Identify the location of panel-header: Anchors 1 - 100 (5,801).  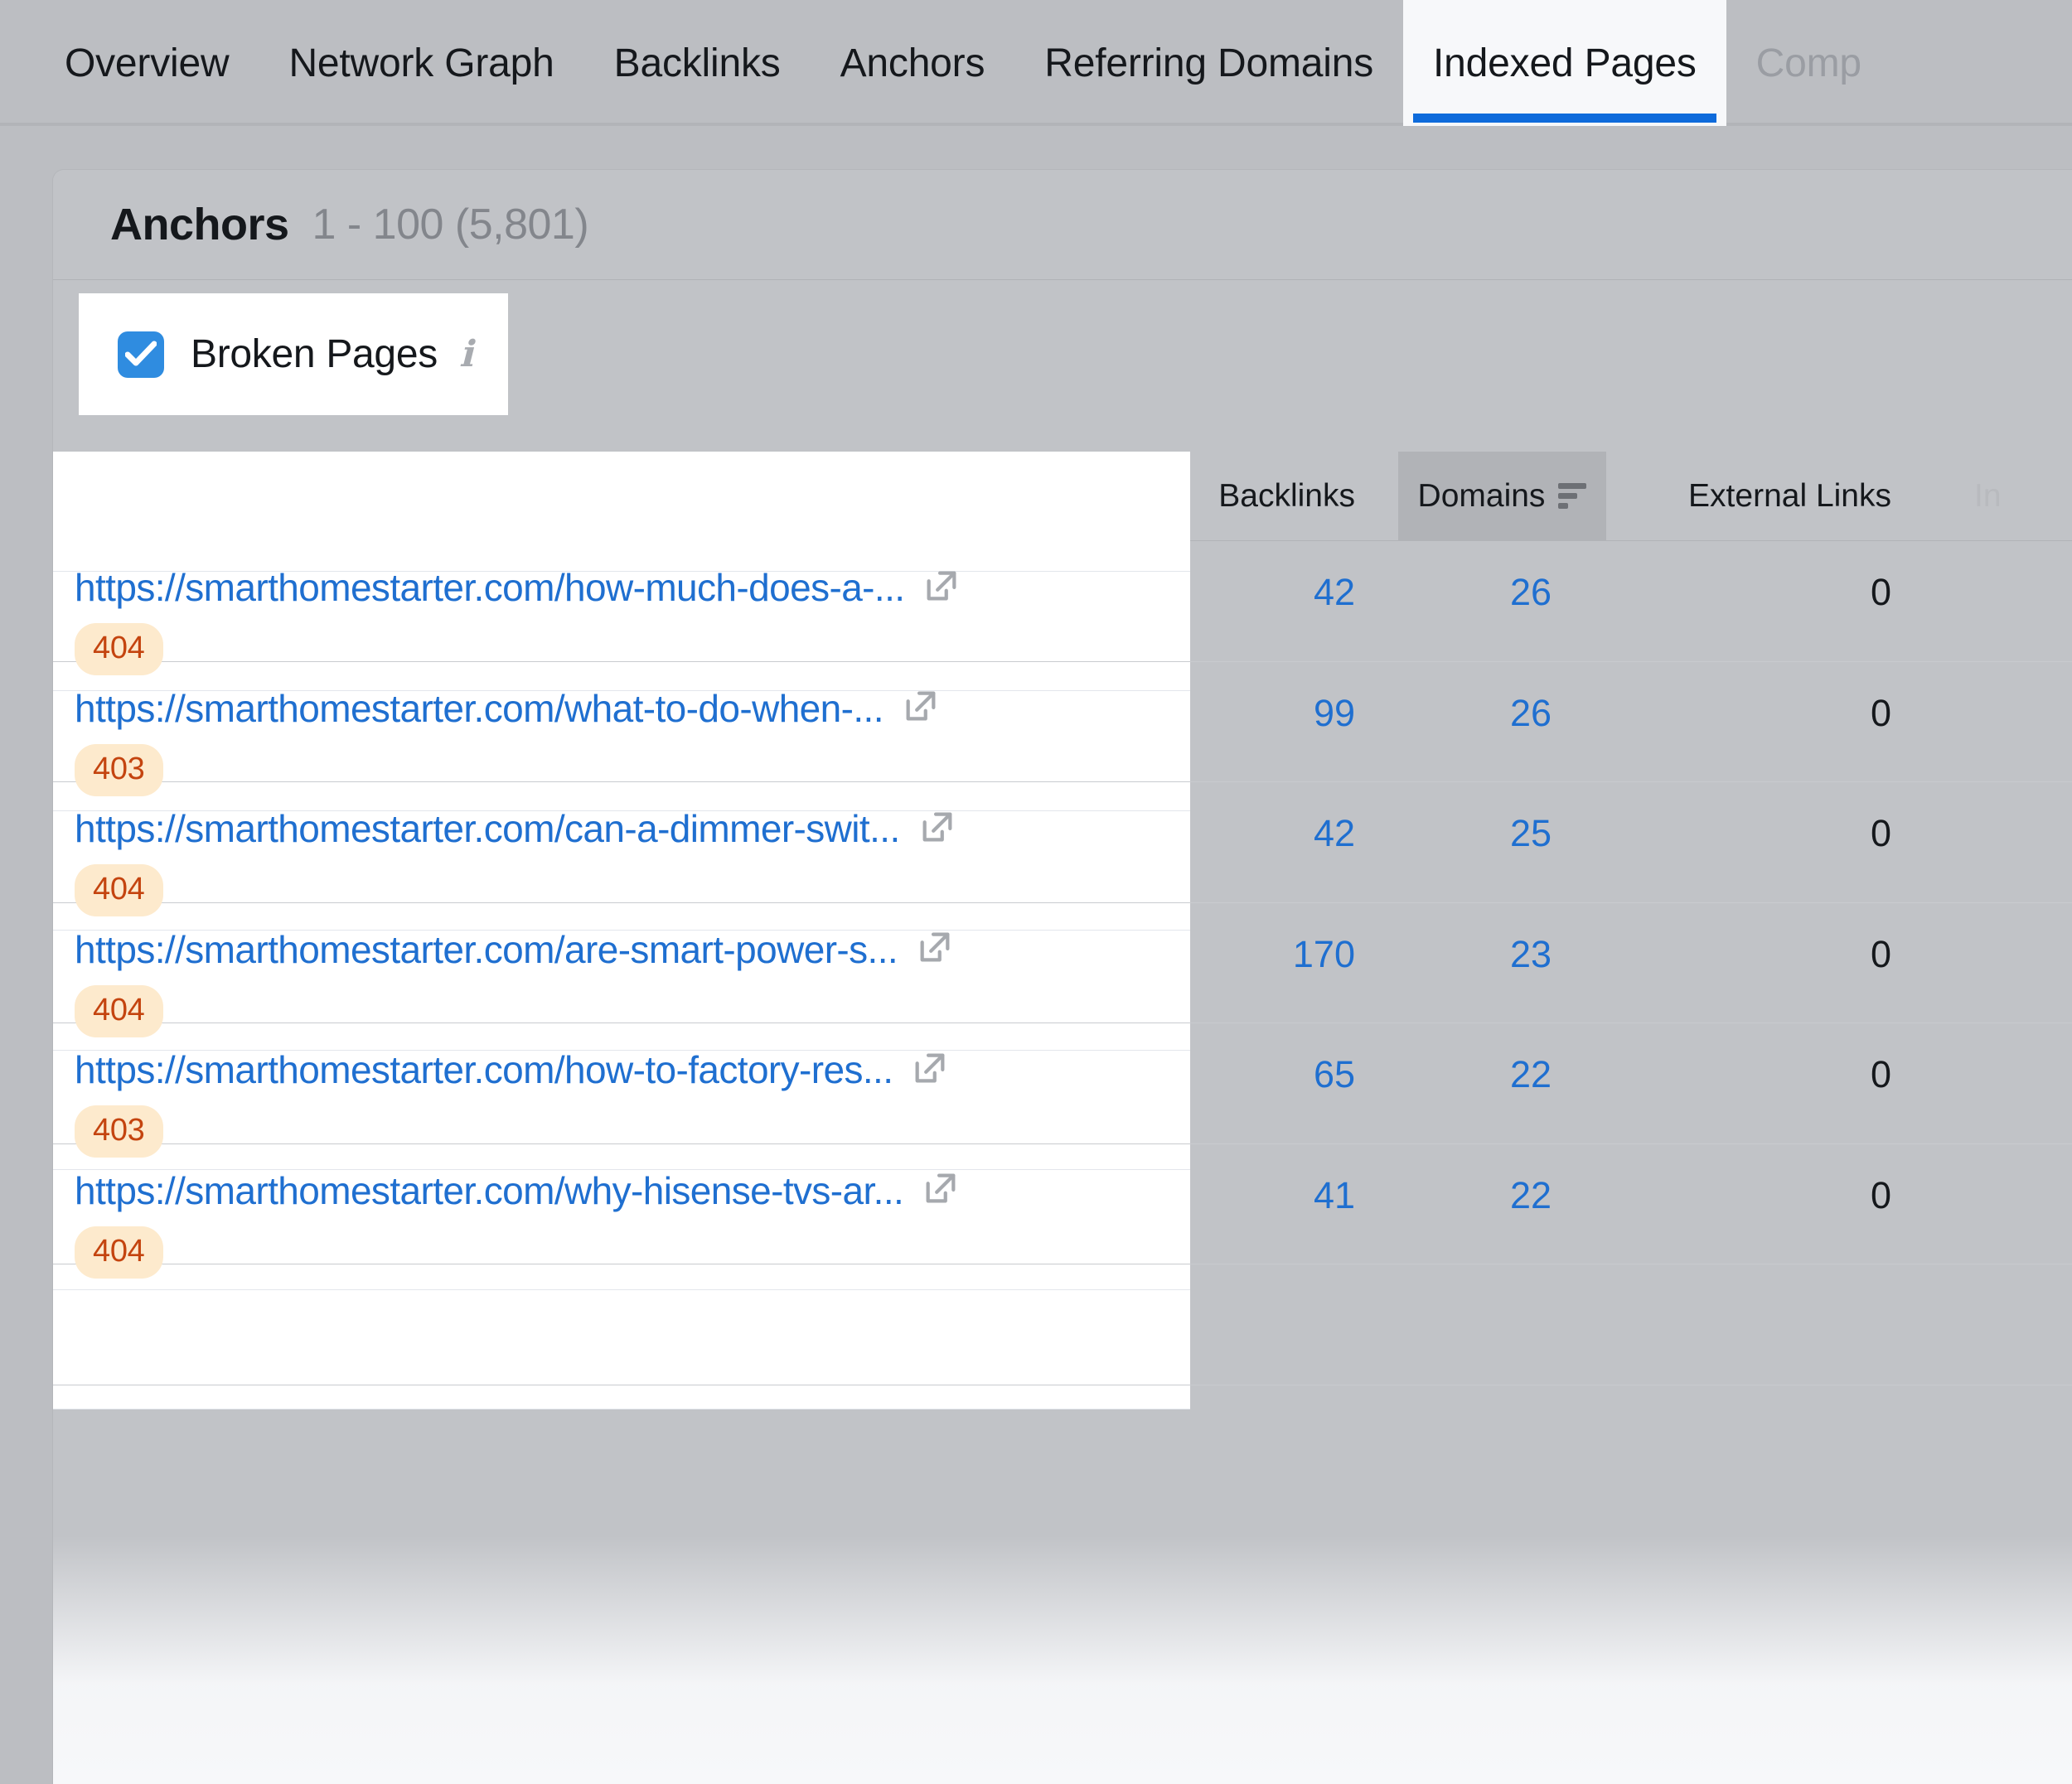
(1062, 225).